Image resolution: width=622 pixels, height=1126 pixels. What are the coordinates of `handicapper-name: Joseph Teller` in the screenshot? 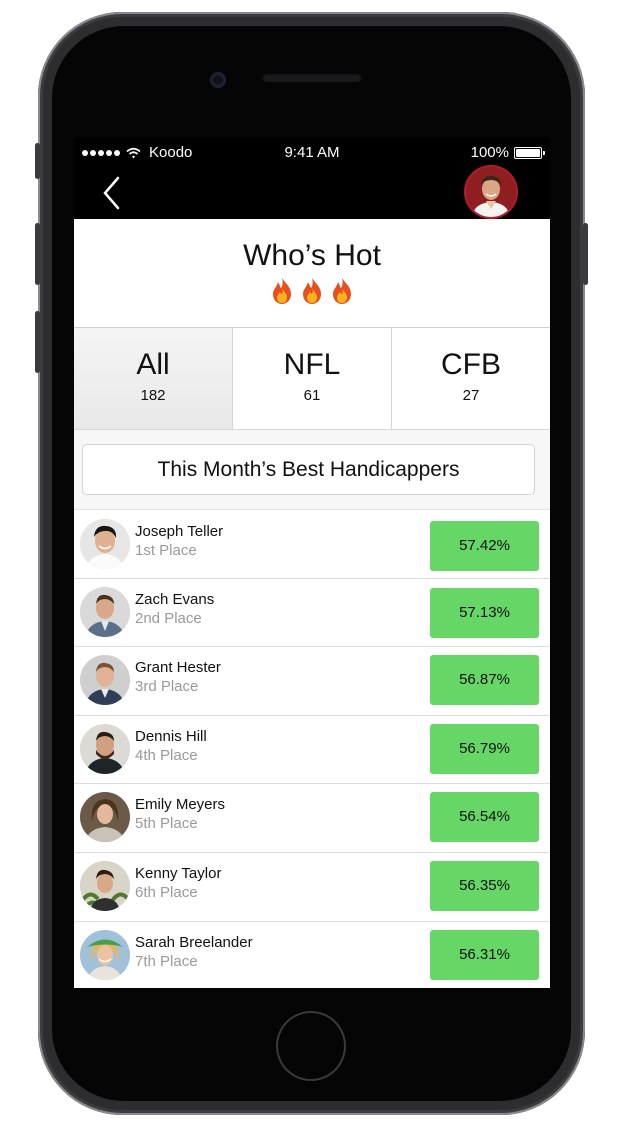 It's located at (179, 531).